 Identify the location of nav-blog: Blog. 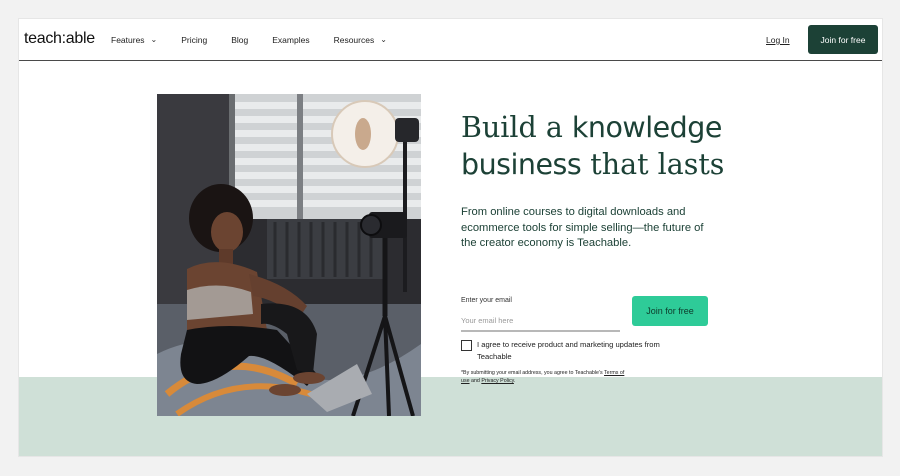
(239, 40).